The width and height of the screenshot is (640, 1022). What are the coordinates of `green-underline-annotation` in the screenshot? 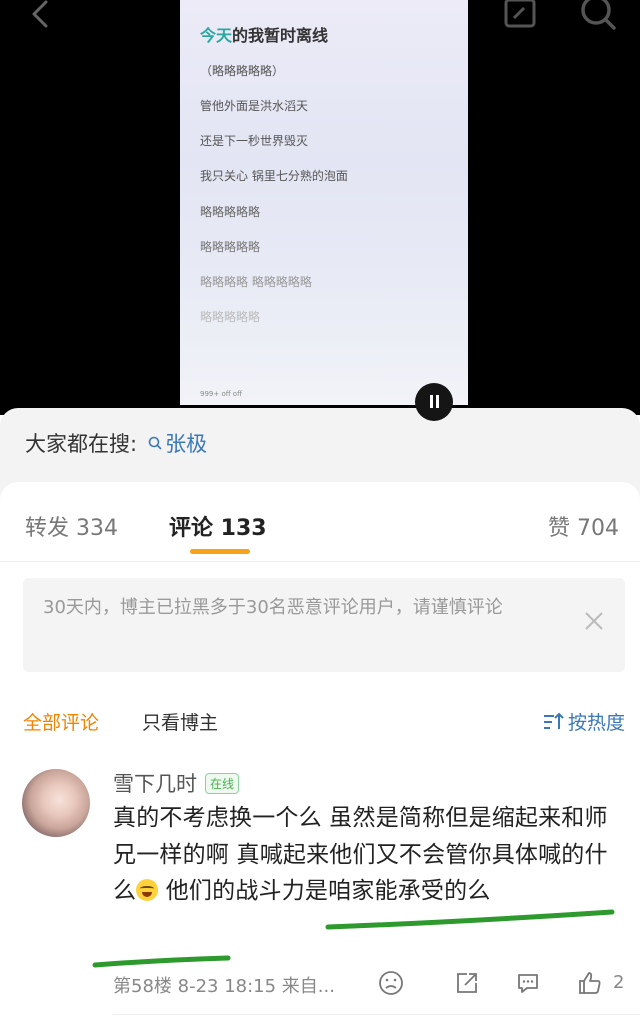 It's located at (353, 938).